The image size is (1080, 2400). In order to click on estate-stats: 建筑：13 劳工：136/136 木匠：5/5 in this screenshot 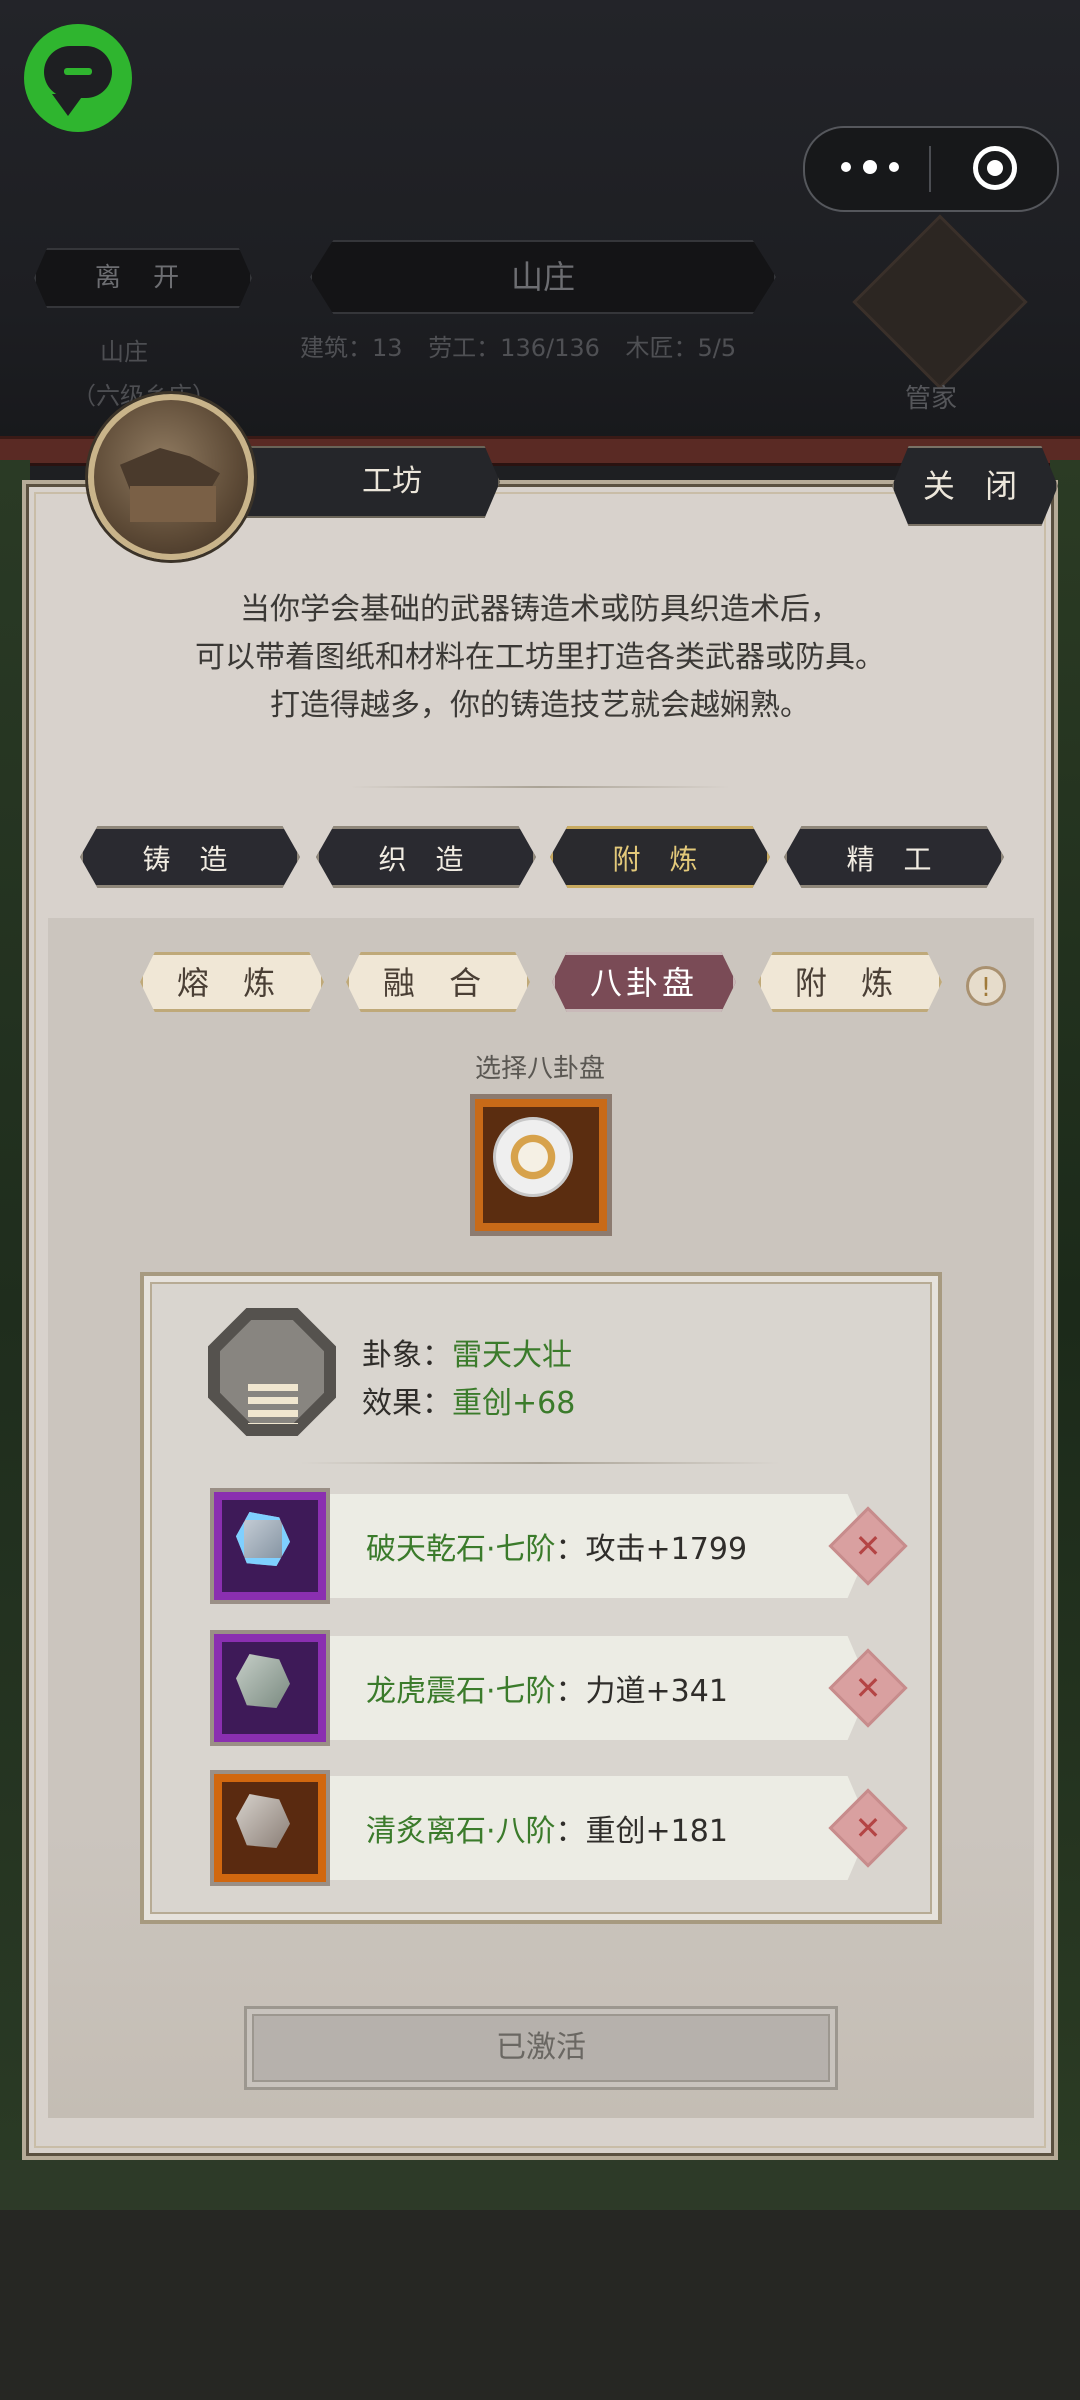, I will do `click(550, 345)`.